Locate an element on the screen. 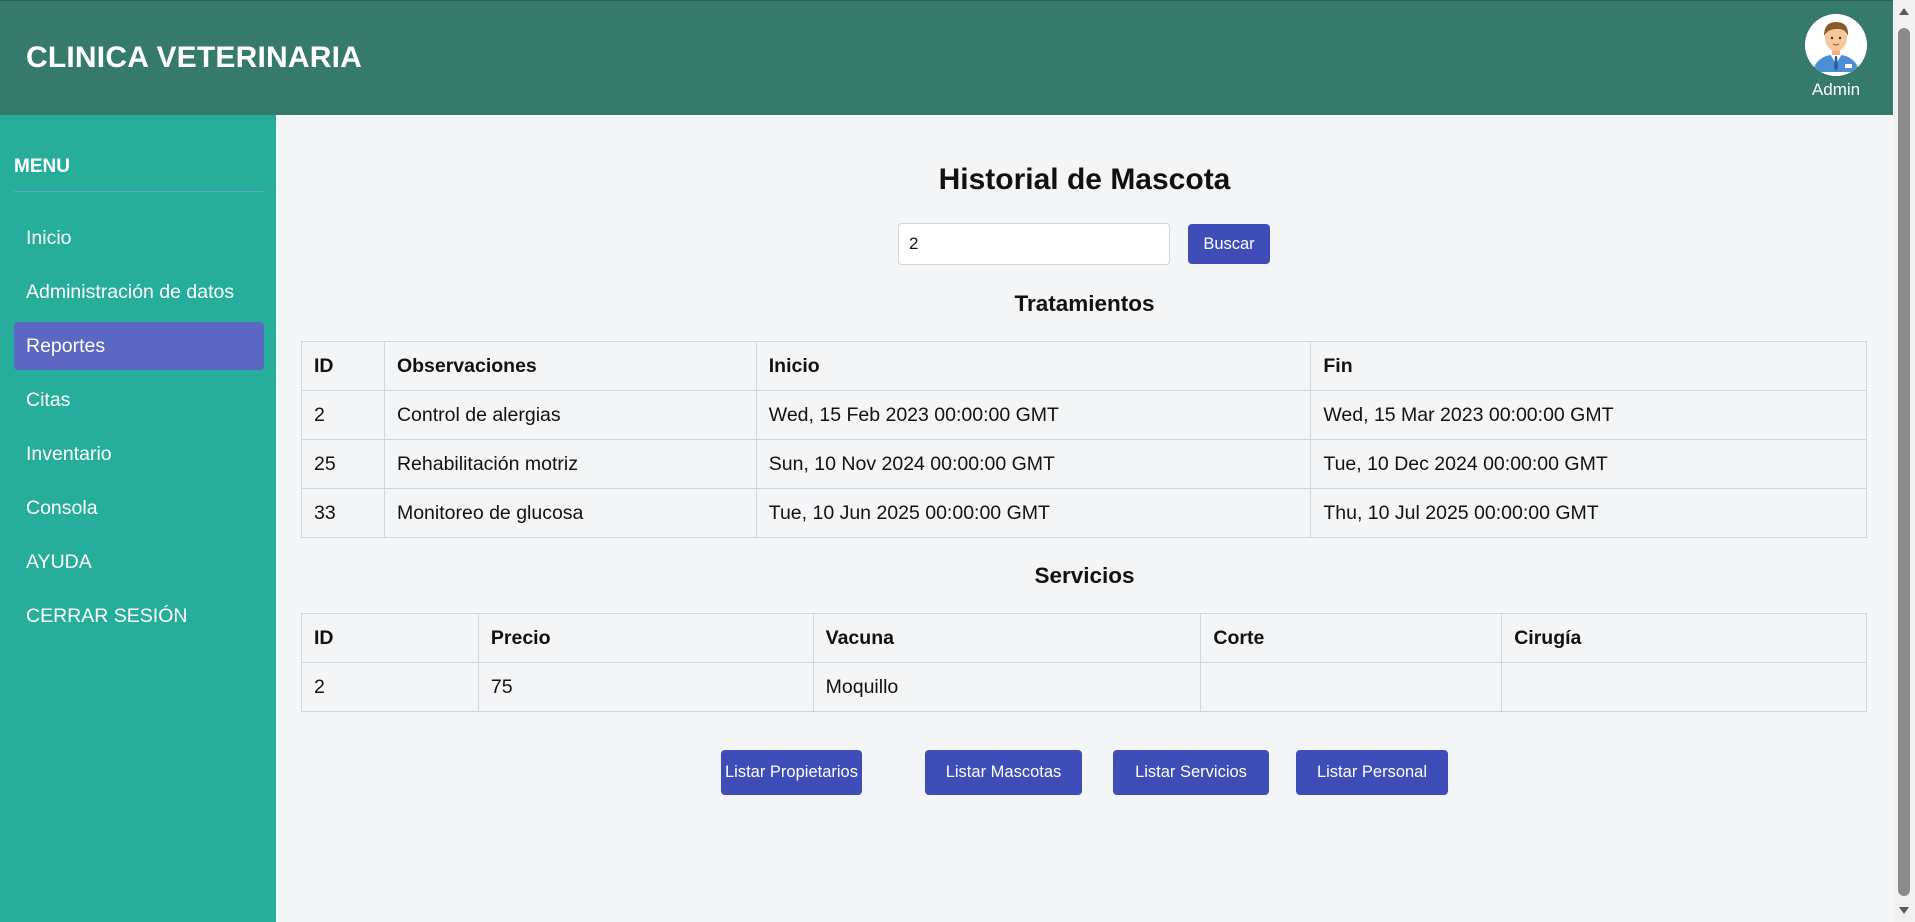 The height and width of the screenshot is (922, 1915). scroll-thumb is located at coordinates (1904, 462).